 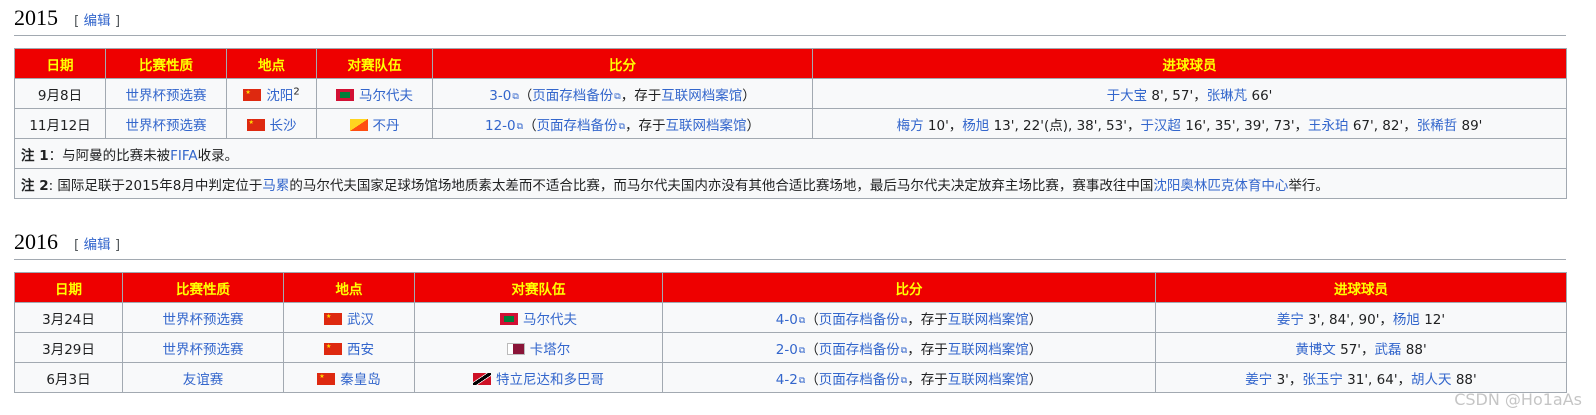 I want to click on scorer-link: 张琳芃, so click(x=1227, y=96).